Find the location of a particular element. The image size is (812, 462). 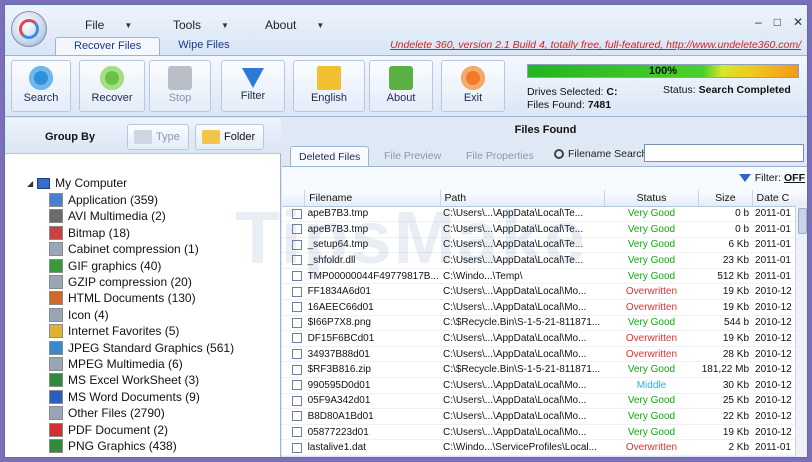

tab-deleted-files: Deleted Files is located at coordinates (330, 156).